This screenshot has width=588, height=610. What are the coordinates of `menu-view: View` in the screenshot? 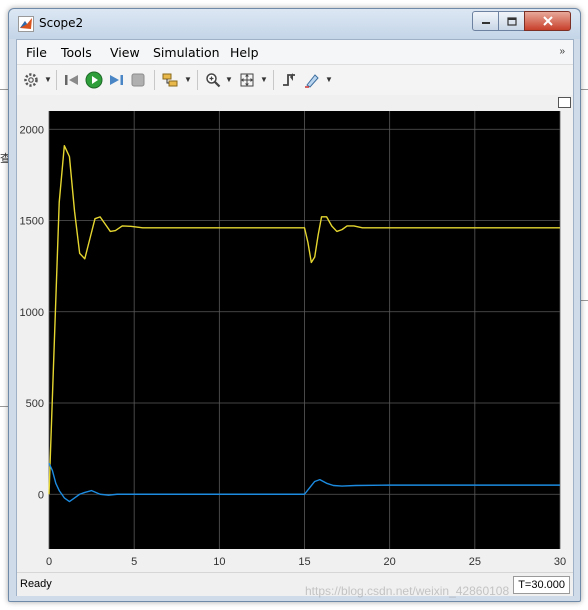 It's located at (125, 52).